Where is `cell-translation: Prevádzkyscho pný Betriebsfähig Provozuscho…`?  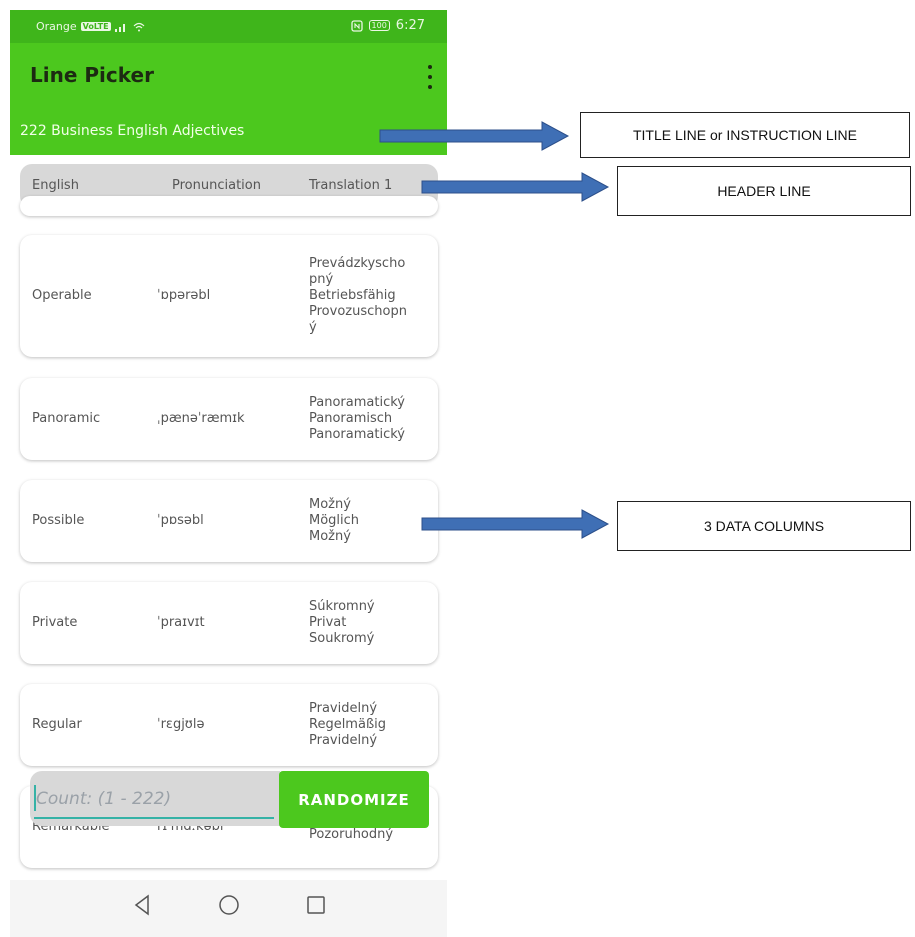 cell-translation: Prevádzkyscho pný Betriebsfähig Provozuscho… is located at coordinates (369, 296).